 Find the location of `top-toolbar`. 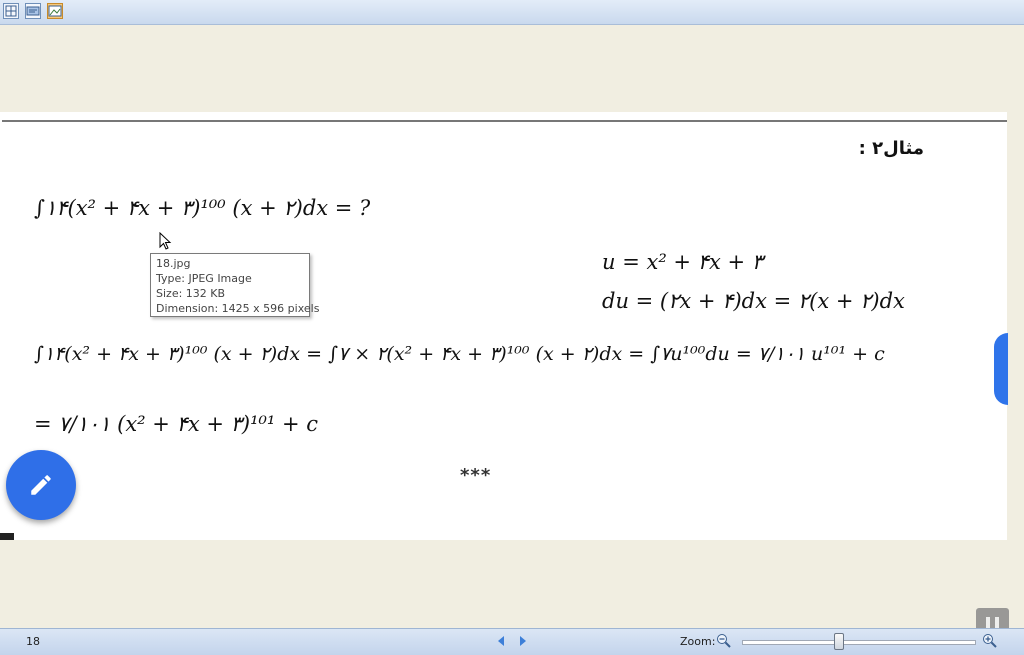

top-toolbar is located at coordinates (512, 12).